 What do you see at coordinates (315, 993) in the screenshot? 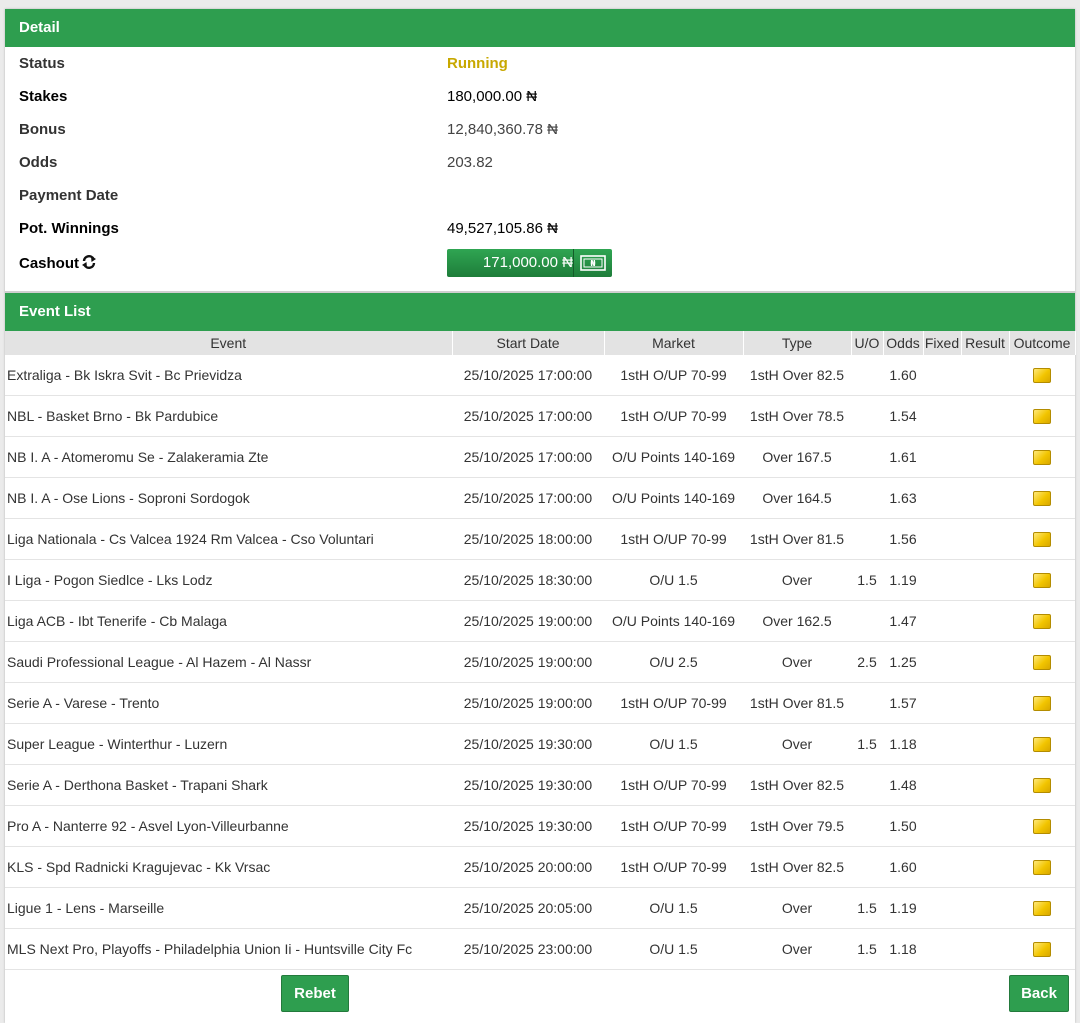
I see `rebet-button: Rebet` at bounding box center [315, 993].